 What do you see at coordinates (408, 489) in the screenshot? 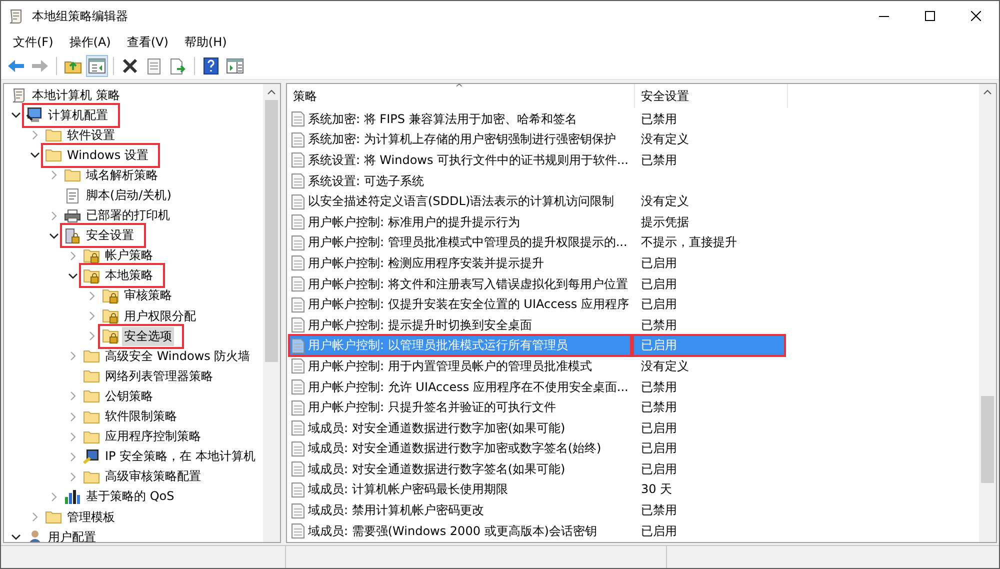
I see `policy-name: 域成员: 计算机帐户密码最长使用期限` at bounding box center [408, 489].